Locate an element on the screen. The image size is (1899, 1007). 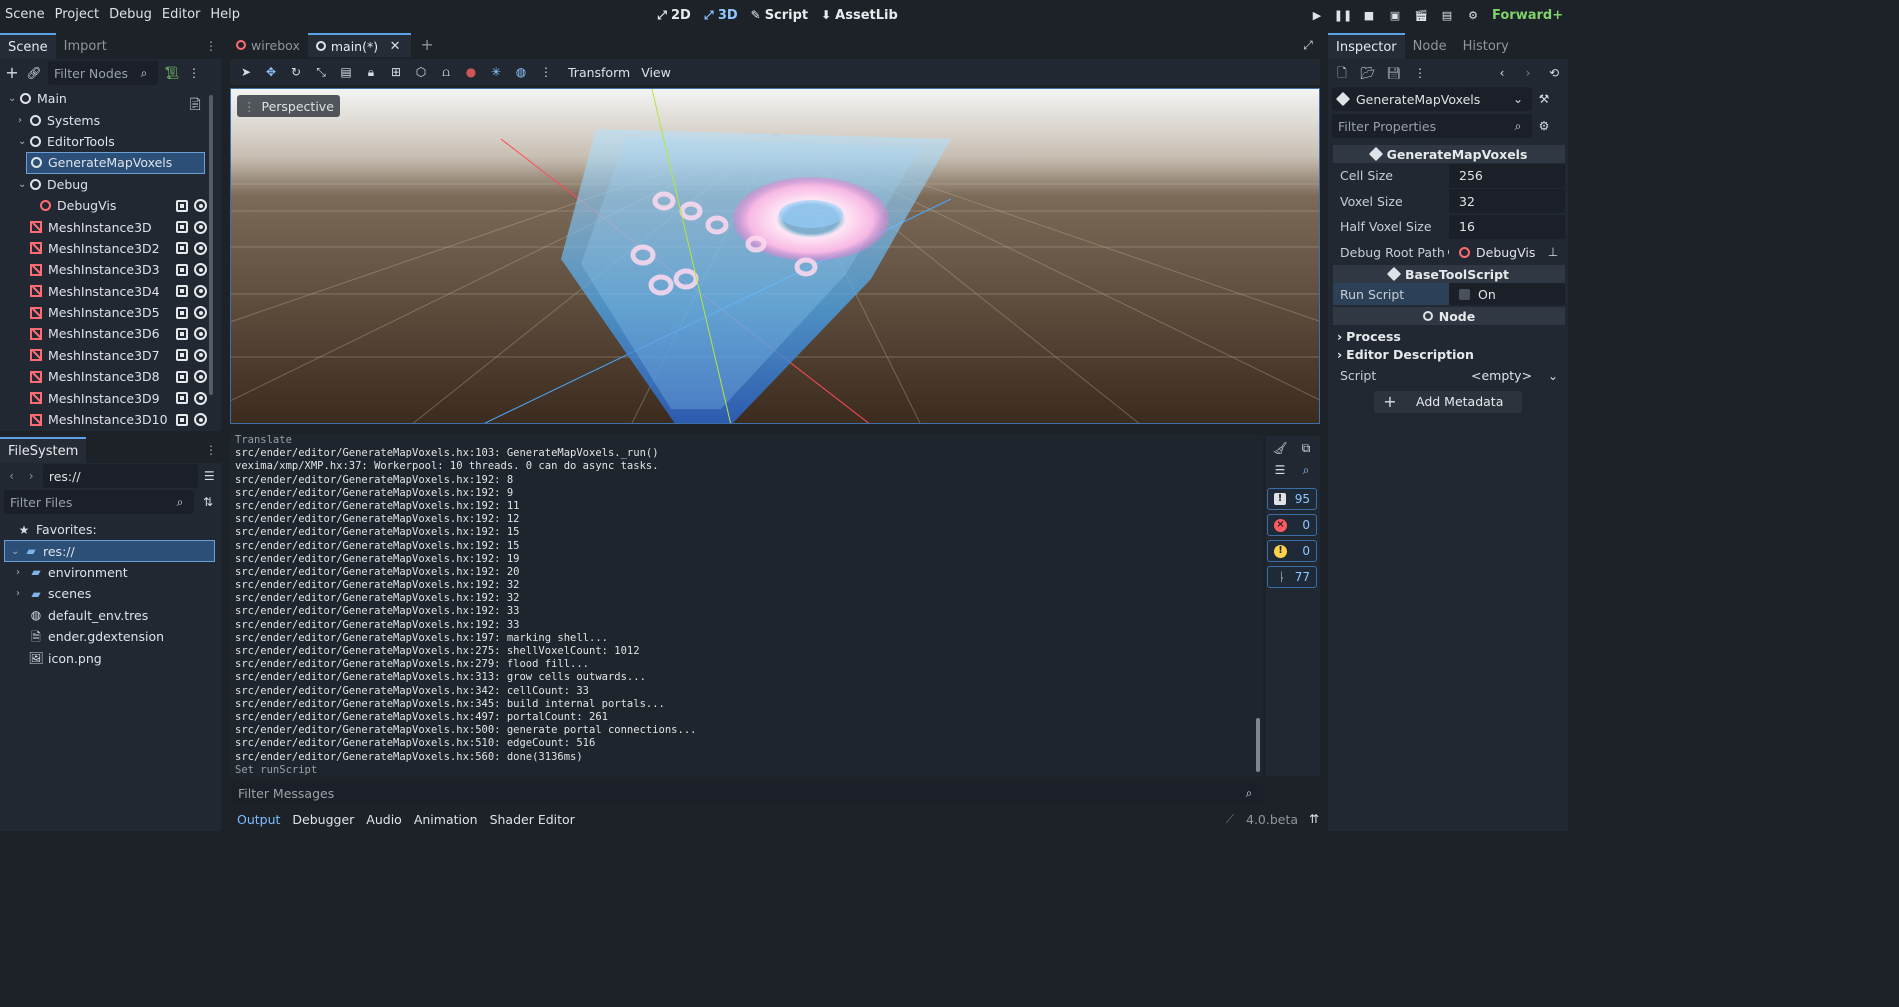
bottom-tab-output: Output is located at coordinates (258, 819).